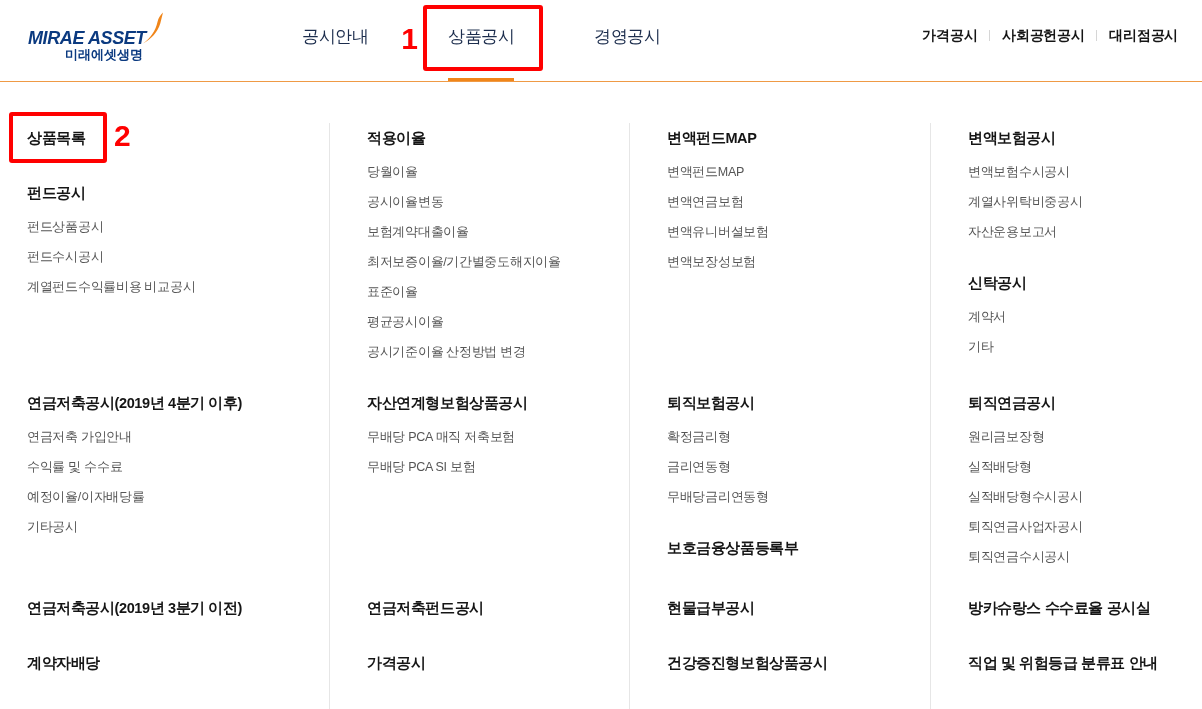 This screenshot has width=1202, height=709. Describe the element at coordinates (718, 497) in the screenshot. I see `menu-link: 무배당금리연동형` at that location.